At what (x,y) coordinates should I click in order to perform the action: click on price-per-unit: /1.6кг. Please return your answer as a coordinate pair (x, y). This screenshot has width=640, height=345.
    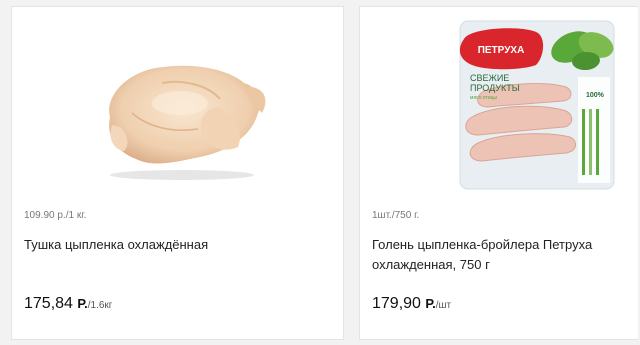
    Looking at the image, I should click on (100, 305).